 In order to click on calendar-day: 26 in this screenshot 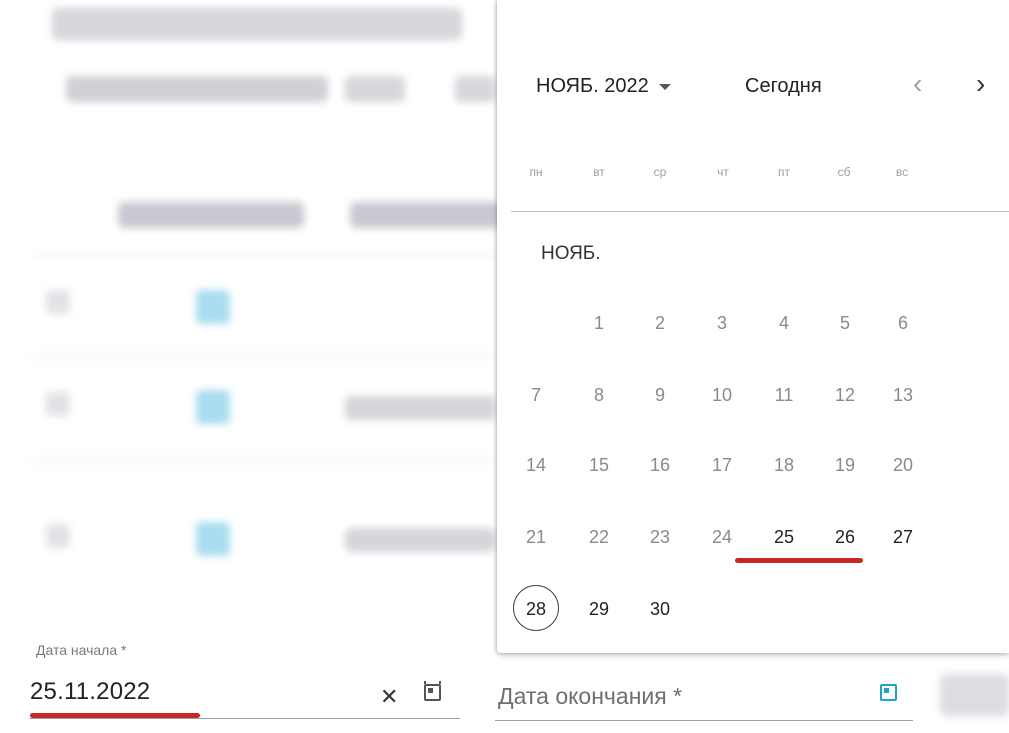, I will do `click(845, 537)`.